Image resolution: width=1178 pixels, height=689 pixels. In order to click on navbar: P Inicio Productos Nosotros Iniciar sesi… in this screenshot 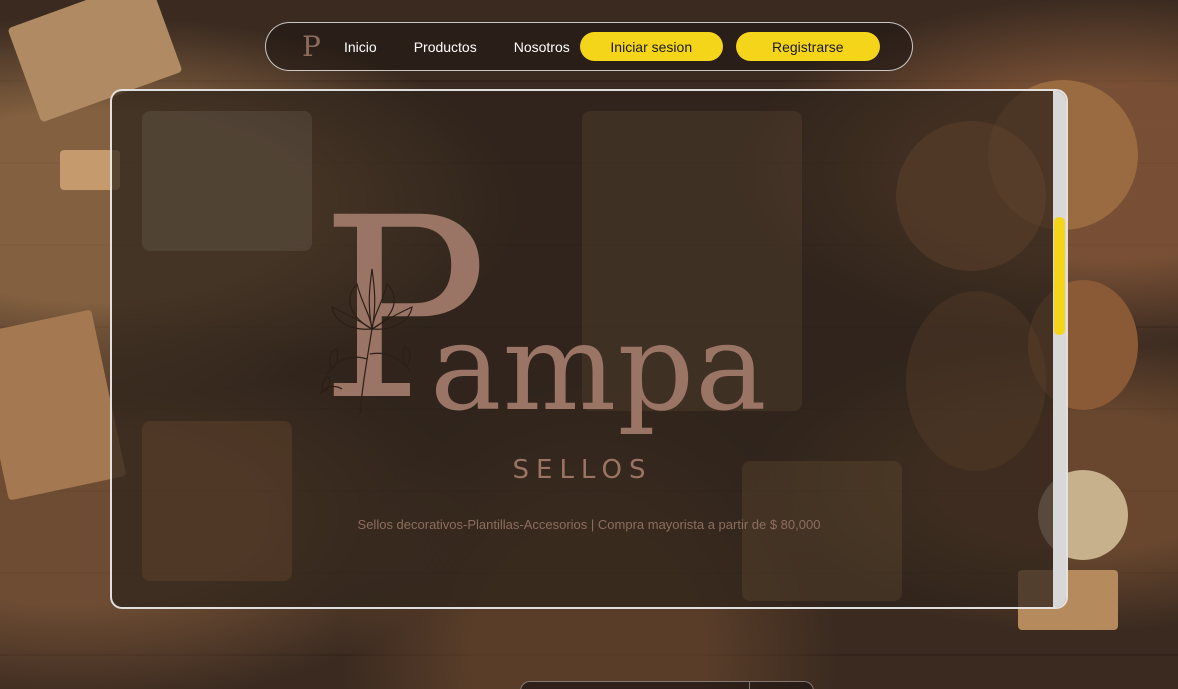, I will do `click(589, 46)`.